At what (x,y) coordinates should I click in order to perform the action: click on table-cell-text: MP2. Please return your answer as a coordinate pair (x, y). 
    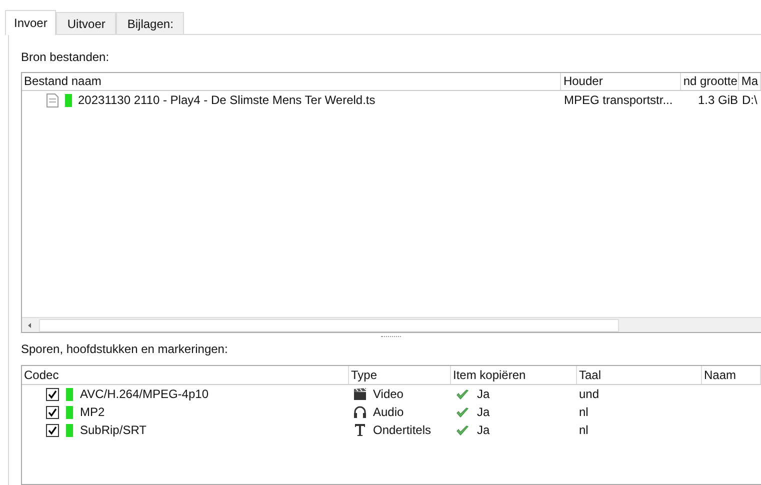
    Looking at the image, I should click on (92, 412).